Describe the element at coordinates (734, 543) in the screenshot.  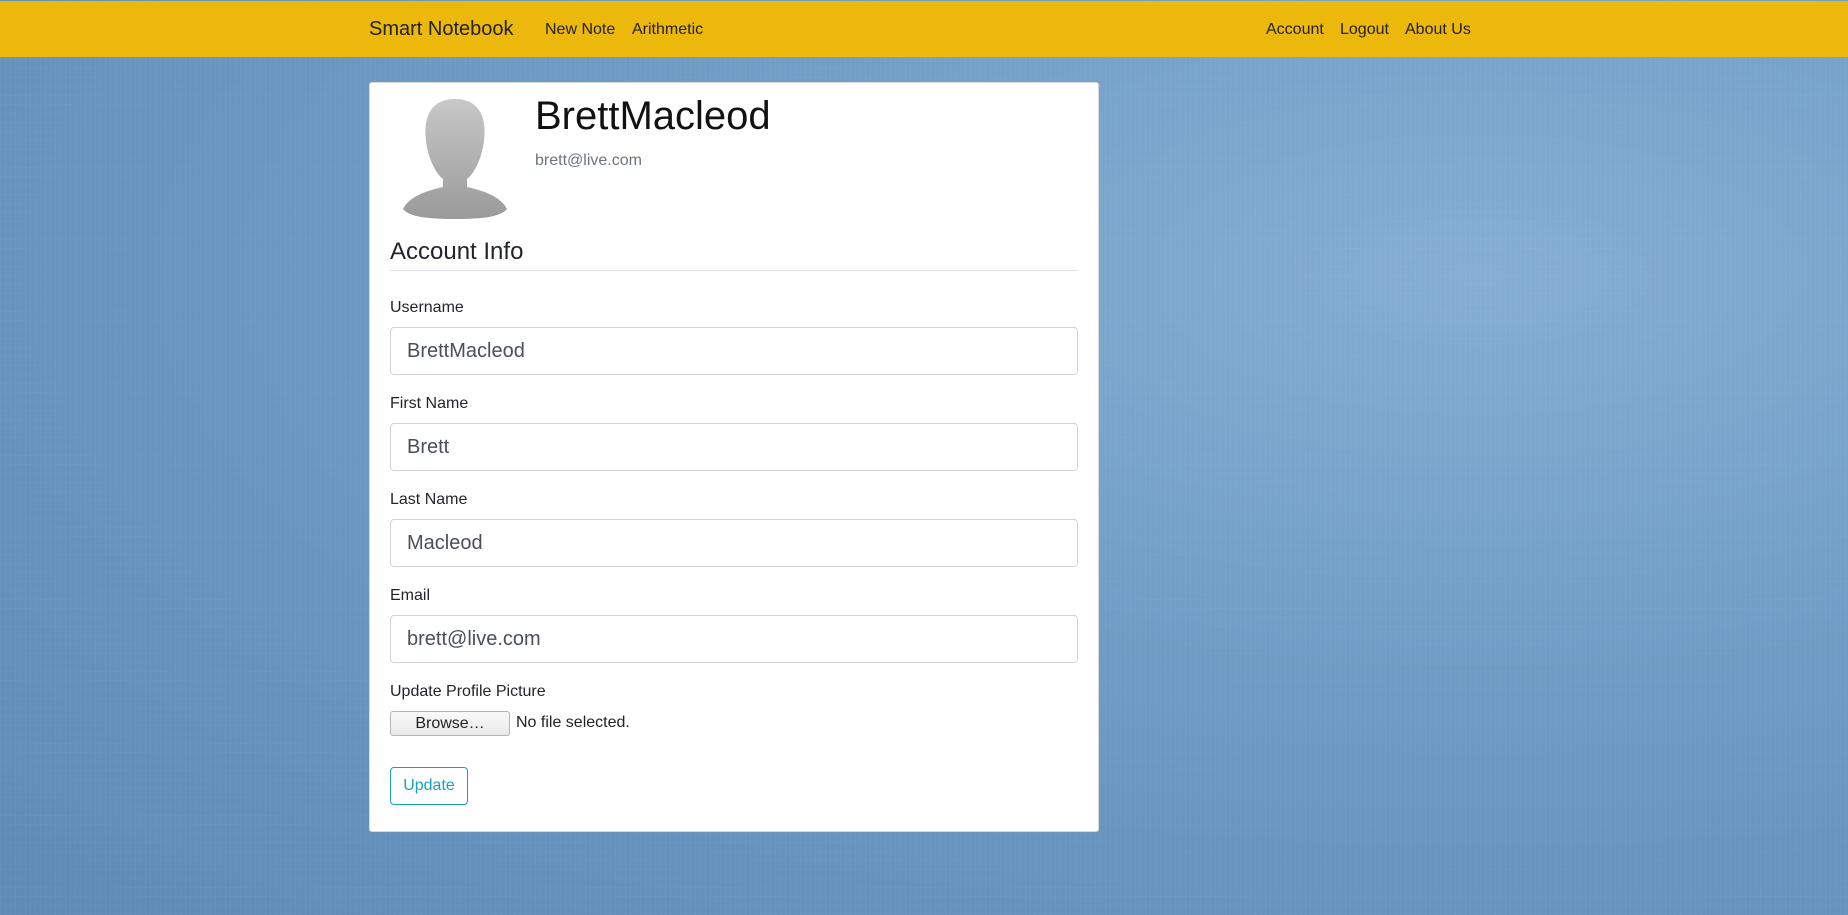
I see `last-name-input` at that location.